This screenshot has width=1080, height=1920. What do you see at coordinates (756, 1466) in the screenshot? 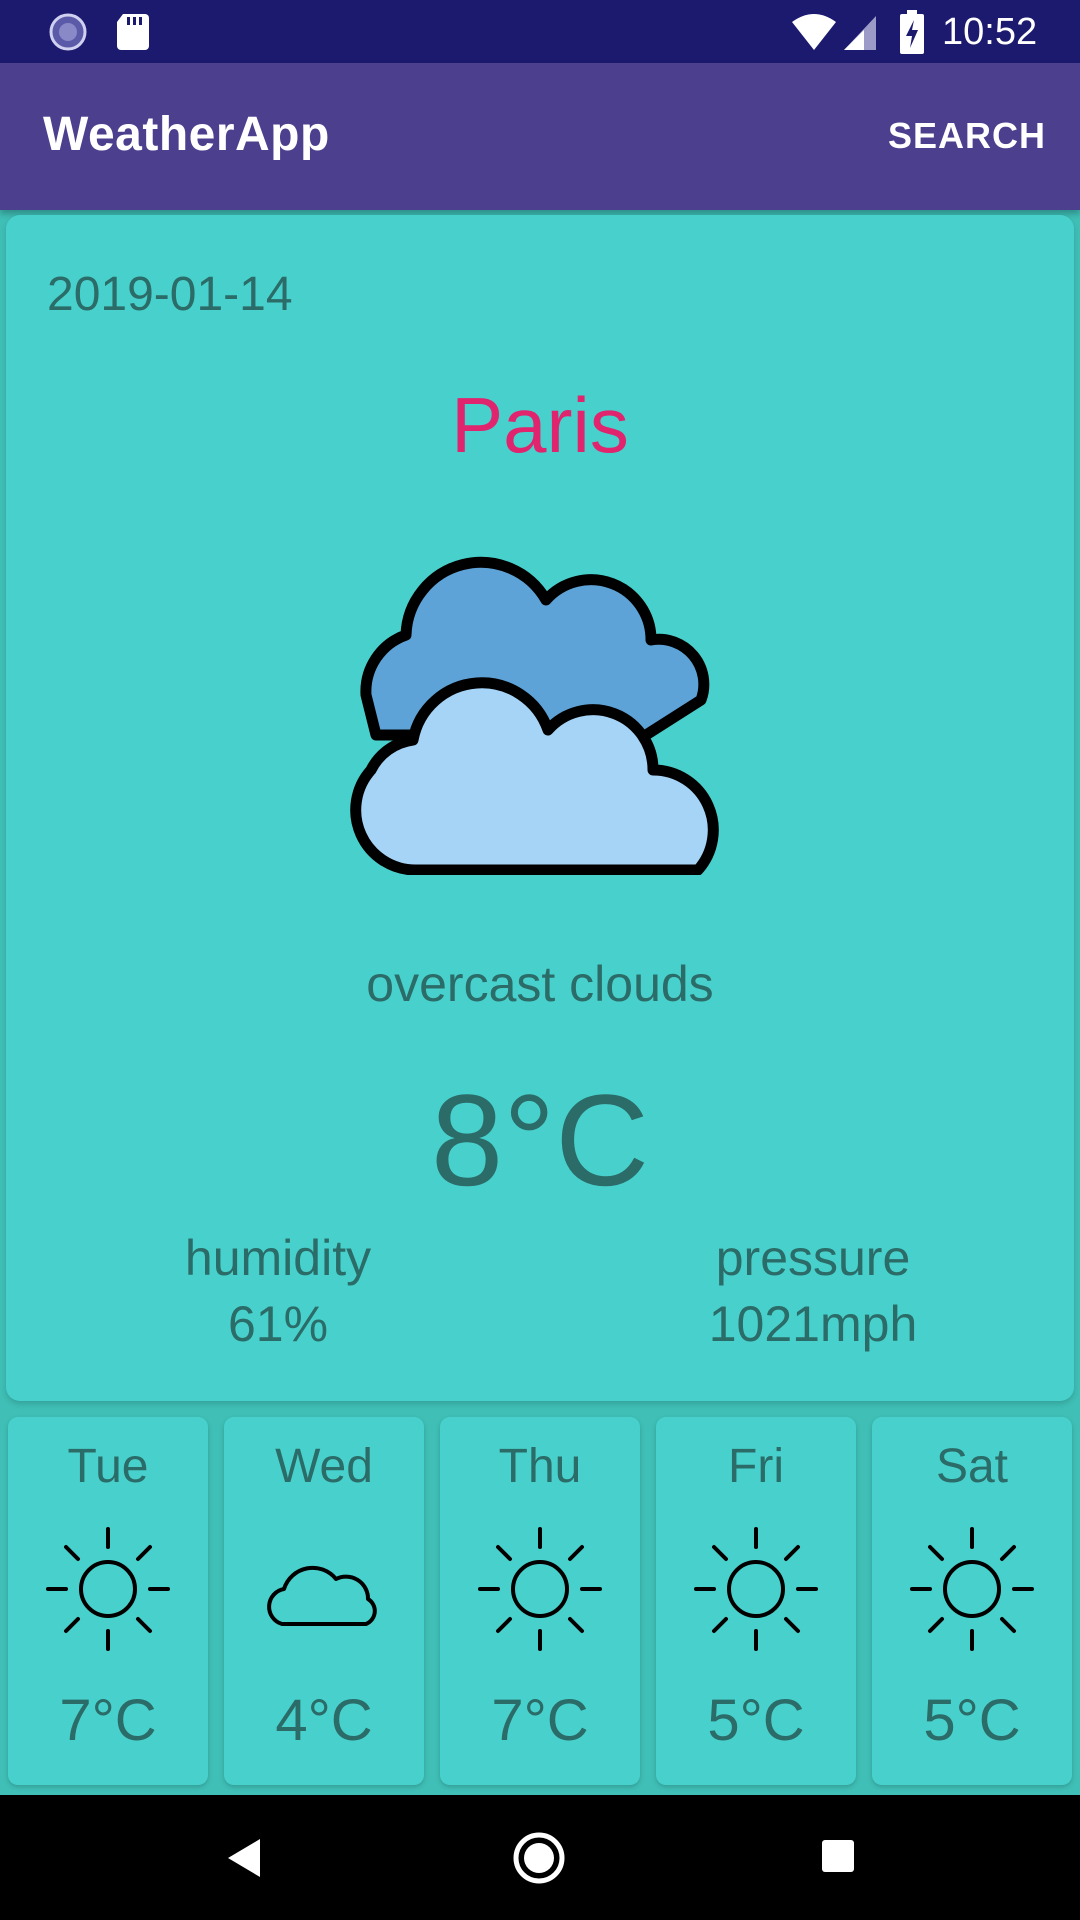
I see `forecast-day: Fri` at bounding box center [756, 1466].